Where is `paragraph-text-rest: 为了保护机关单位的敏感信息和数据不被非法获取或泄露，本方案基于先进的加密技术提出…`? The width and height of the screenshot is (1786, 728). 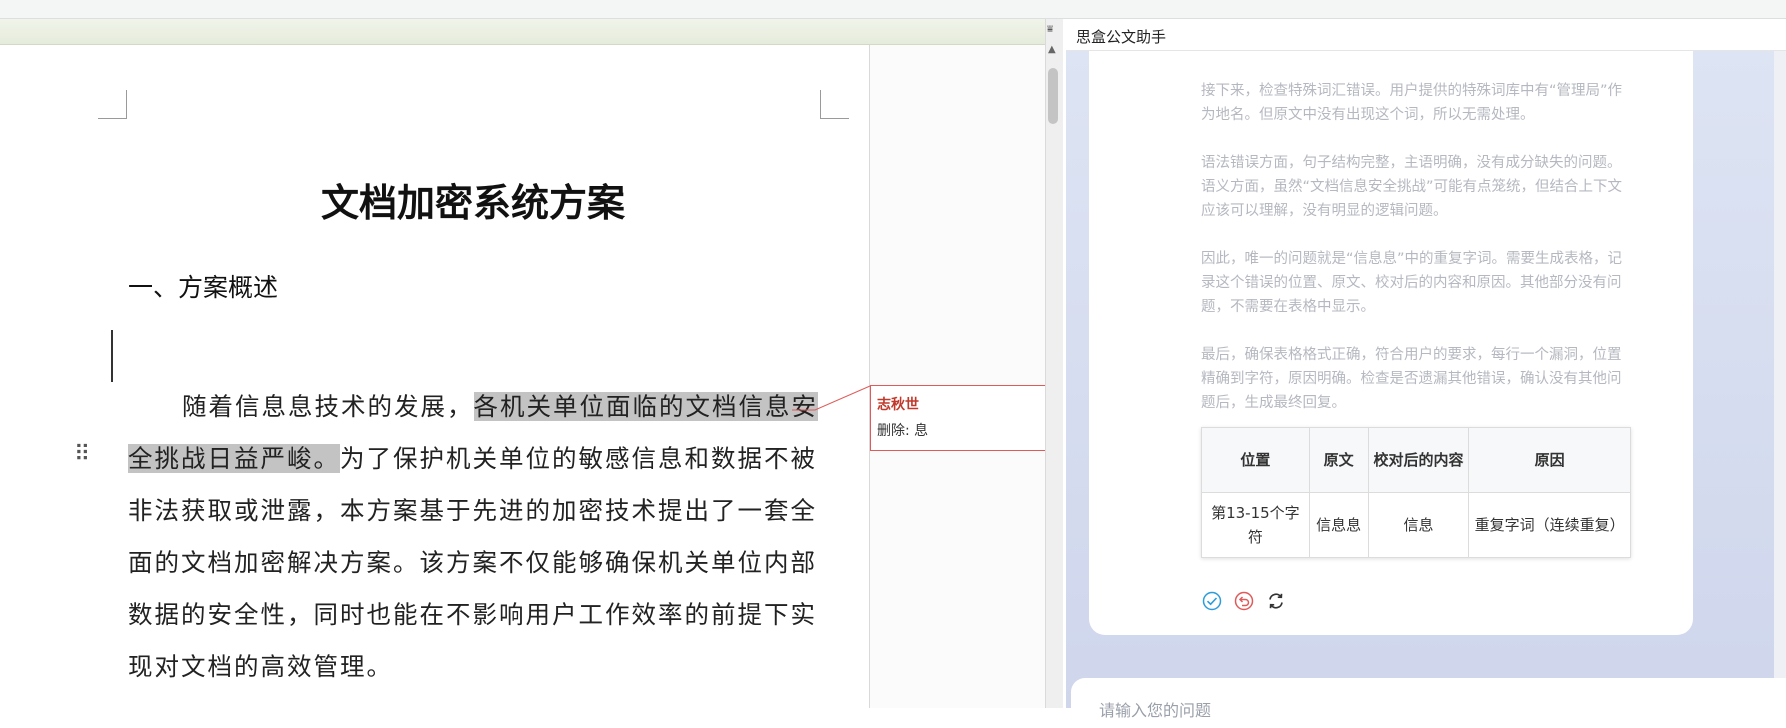 paragraph-text-rest: 为了保护机关单位的敏感信息和数据不被非法获取或泄露，本方案基于先进的加密技术提出… is located at coordinates (472, 562).